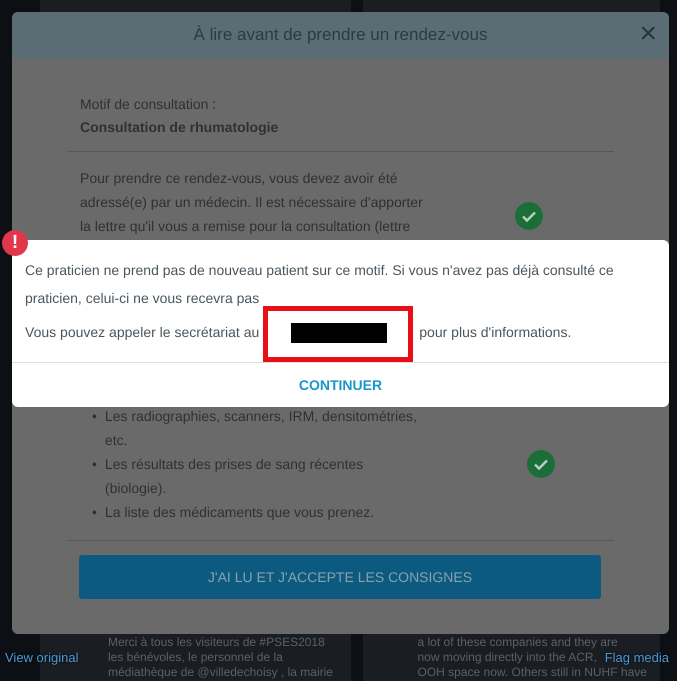 This screenshot has height=681, width=677. Describe the element at coordinates (142, 332) in the screenshot. I see `call-text: Vous pouvez appeler le secrétariat au` at that location.